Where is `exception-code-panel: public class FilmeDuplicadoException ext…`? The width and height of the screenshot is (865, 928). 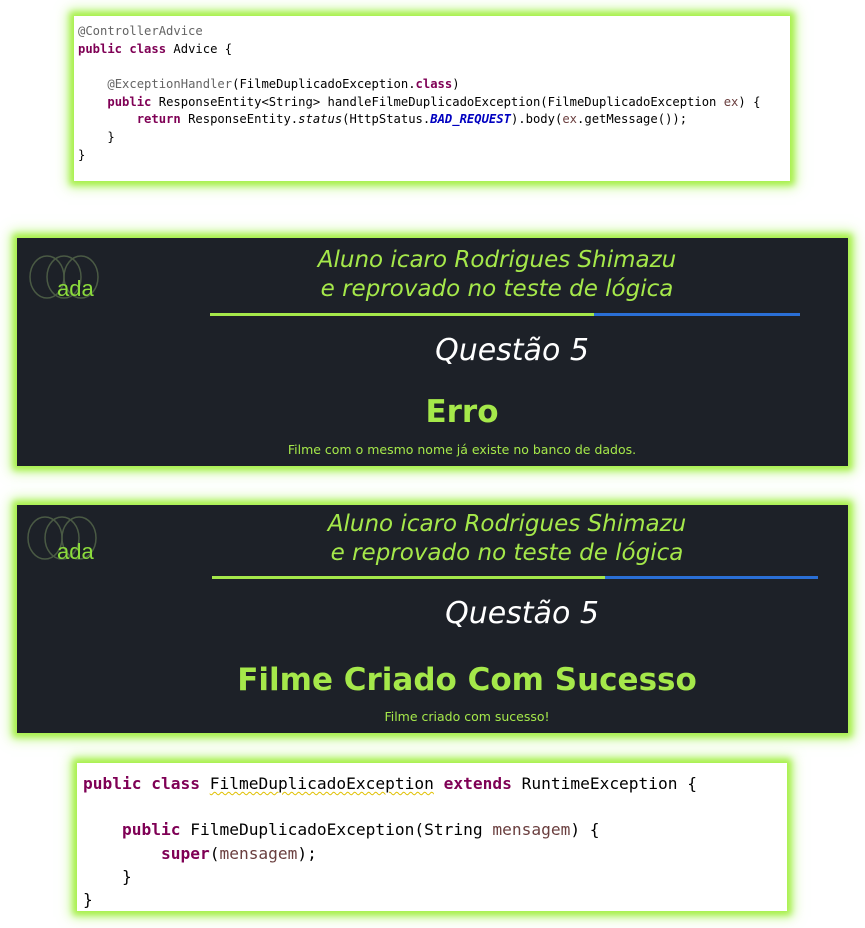 exception-code-panel: public class FilmeDuplicadoException ext… is located at coordinates (432, 837).